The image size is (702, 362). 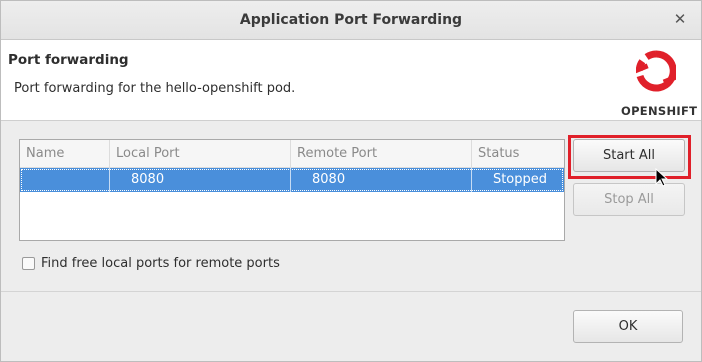 I want to click on cell-name, so click(x=65, y=180).